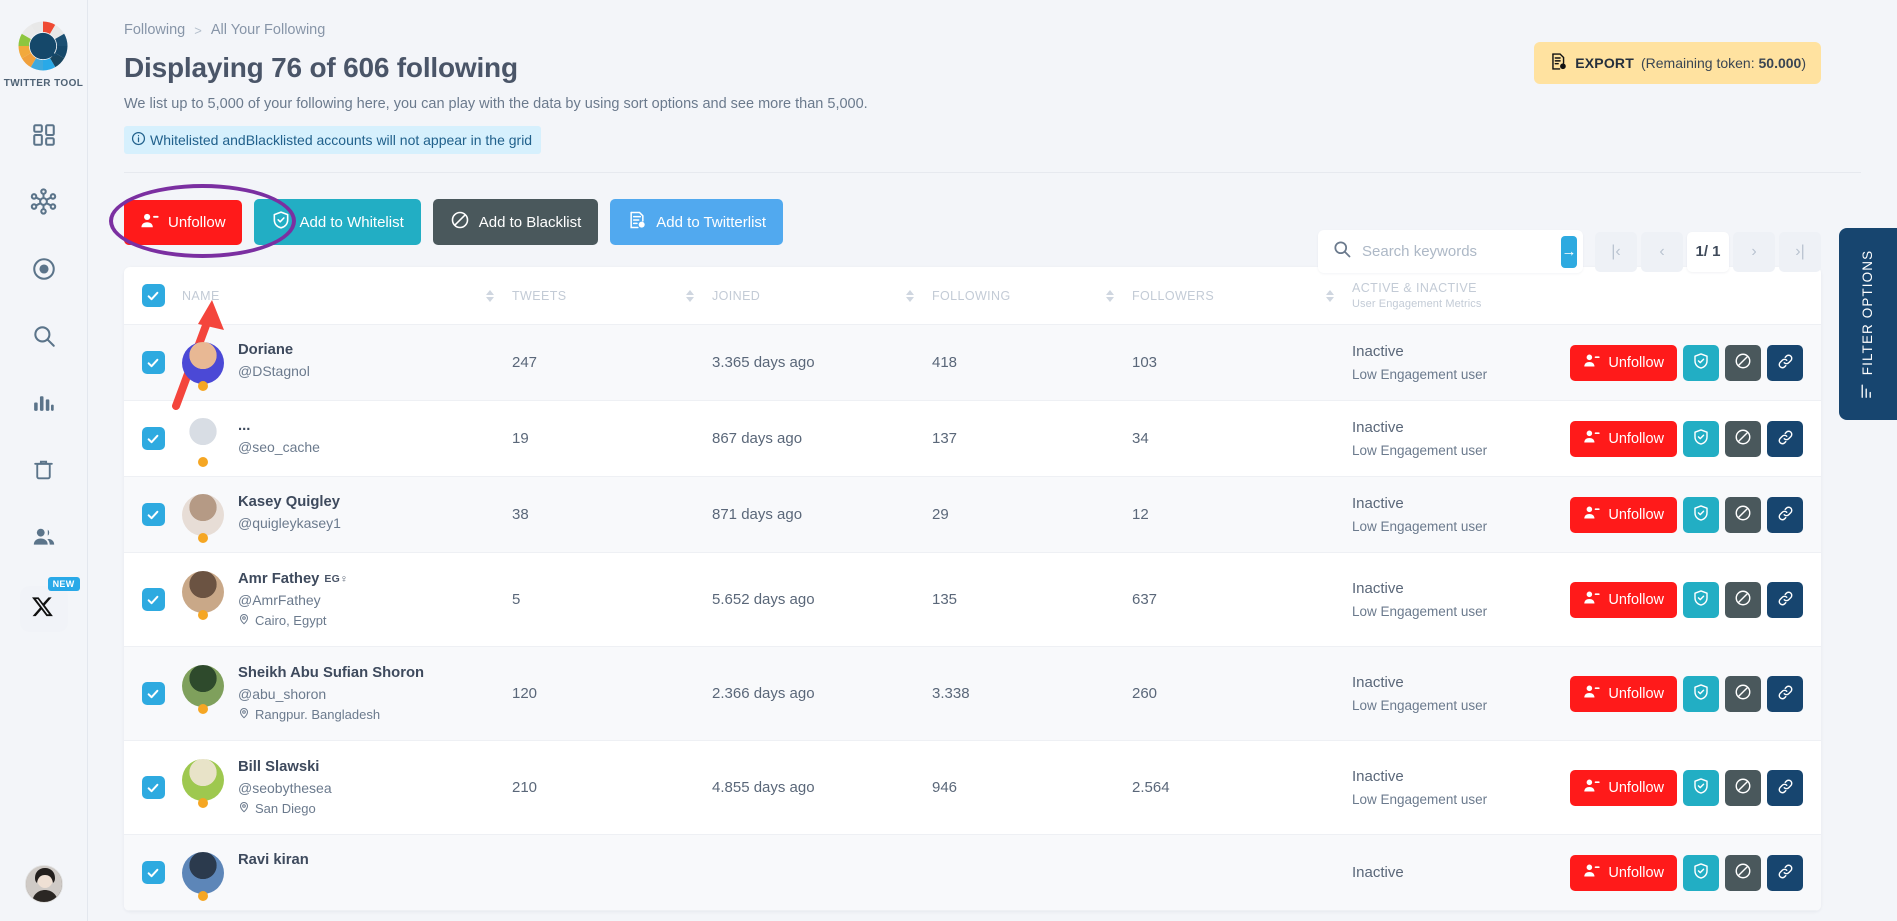  Describe the element at coordinates (910, 295) in the screenshot. I see `sort-toggle-joined` at that location.